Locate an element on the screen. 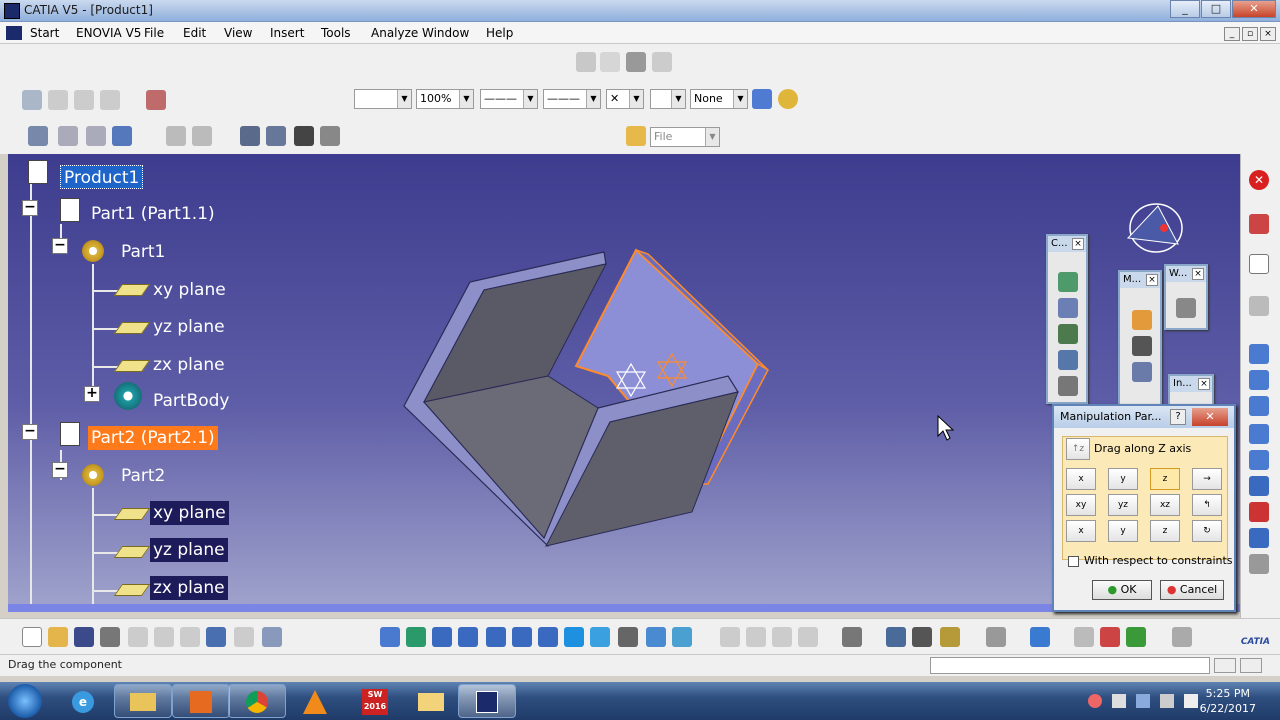  power-input-button is located at coordinates (1225, 665).